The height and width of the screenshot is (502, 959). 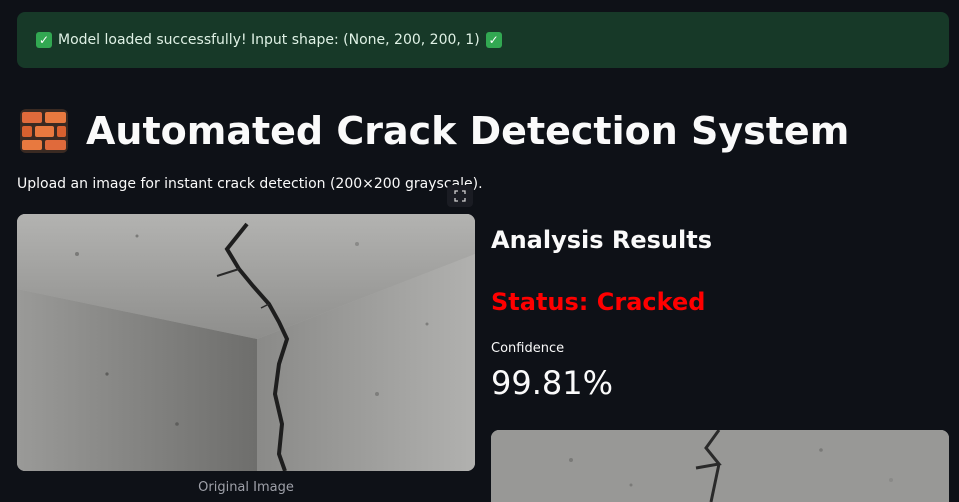 What do you see at coordinates (601, 240) in the screenshot?
I see `results-heading: Analysis Results` at bounding box center [601, 240].